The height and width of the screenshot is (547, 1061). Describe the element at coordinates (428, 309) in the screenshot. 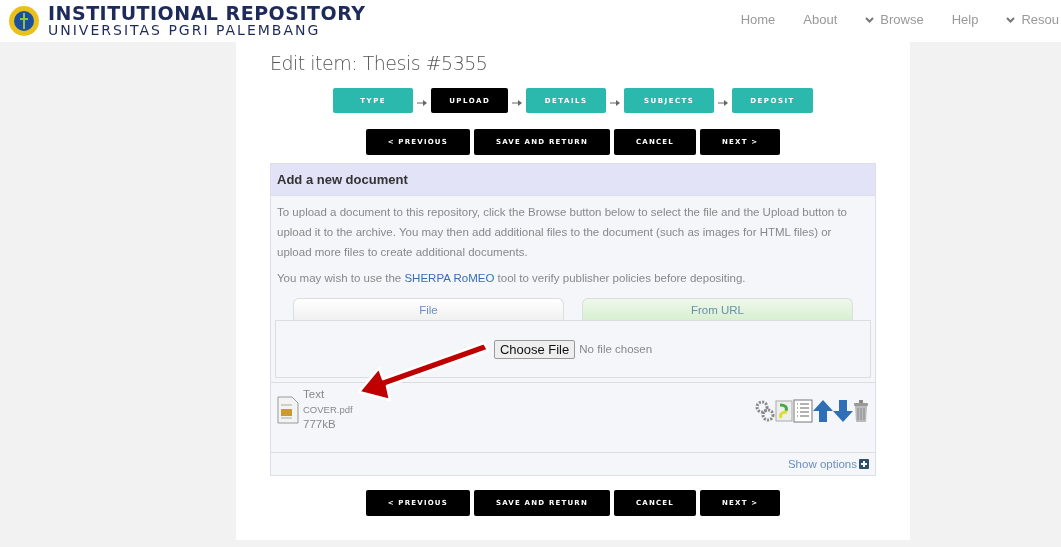

I see `source-tab: File` at that location.